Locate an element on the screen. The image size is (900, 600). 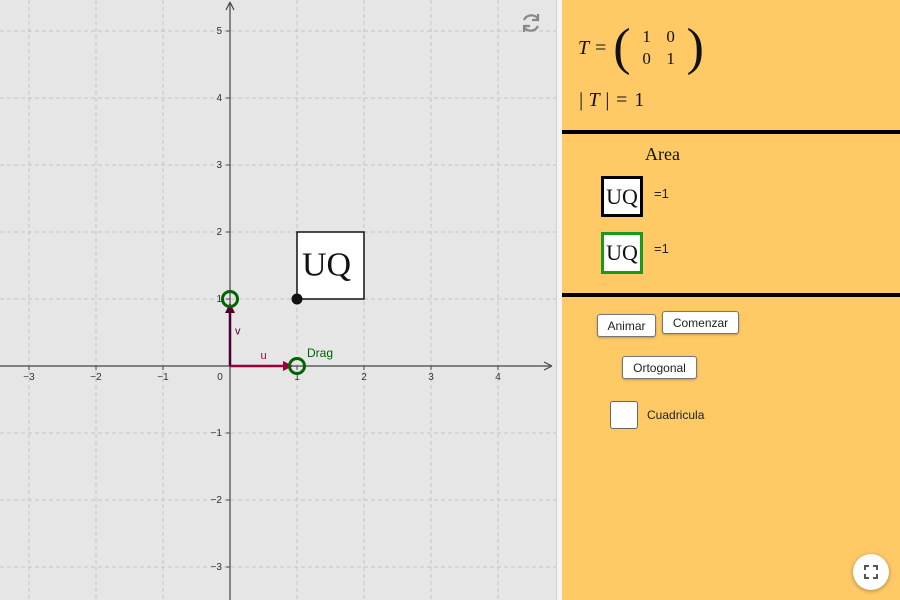
x-tick-label: 2 is located at coordinates (364, 377).